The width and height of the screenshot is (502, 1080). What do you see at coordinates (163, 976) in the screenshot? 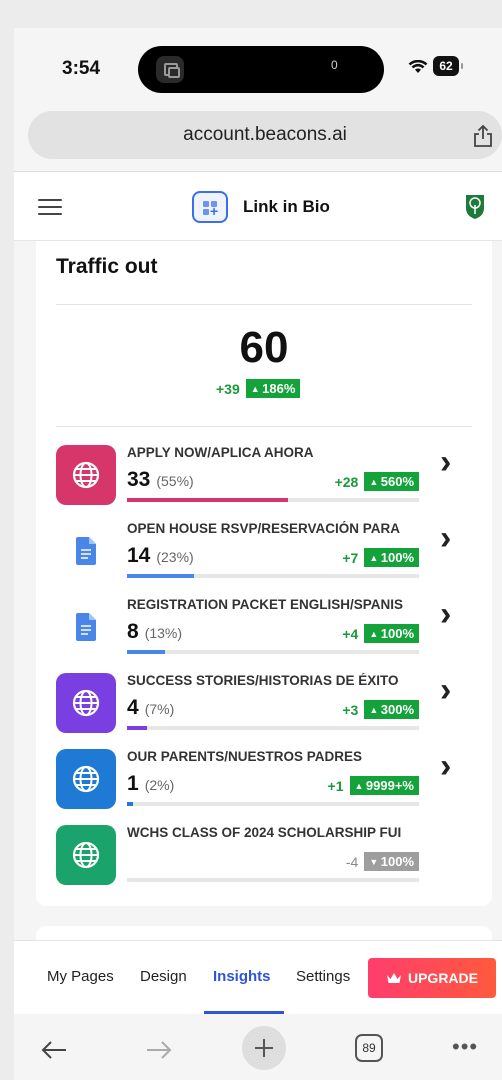
I see `tab-design: Design` at bounding box center [163, 976].